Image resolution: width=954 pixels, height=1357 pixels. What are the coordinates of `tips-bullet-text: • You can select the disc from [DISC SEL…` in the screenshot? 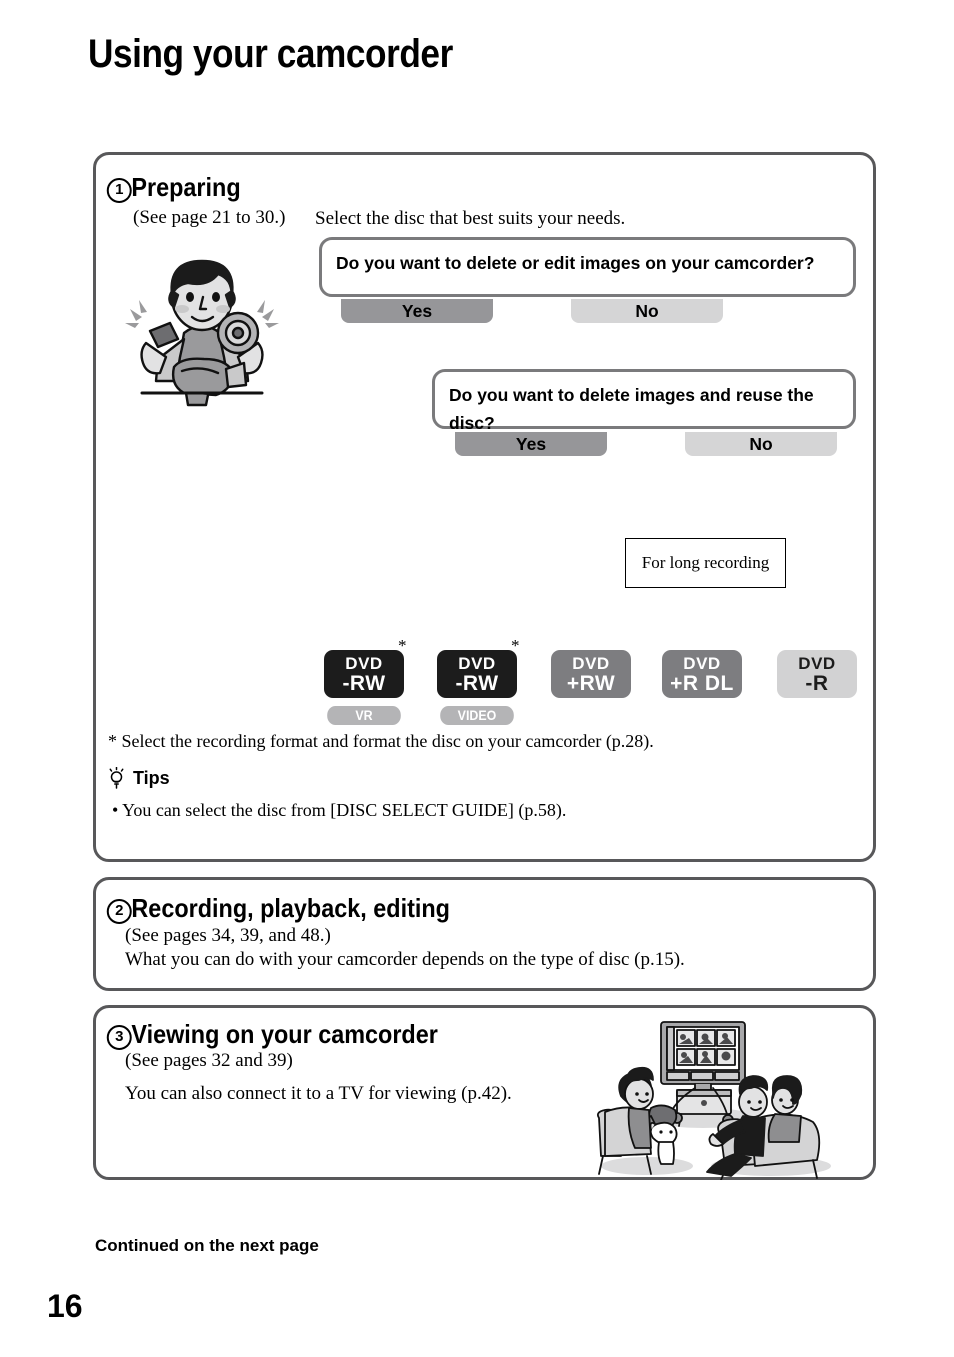 It's located at (339, 810).